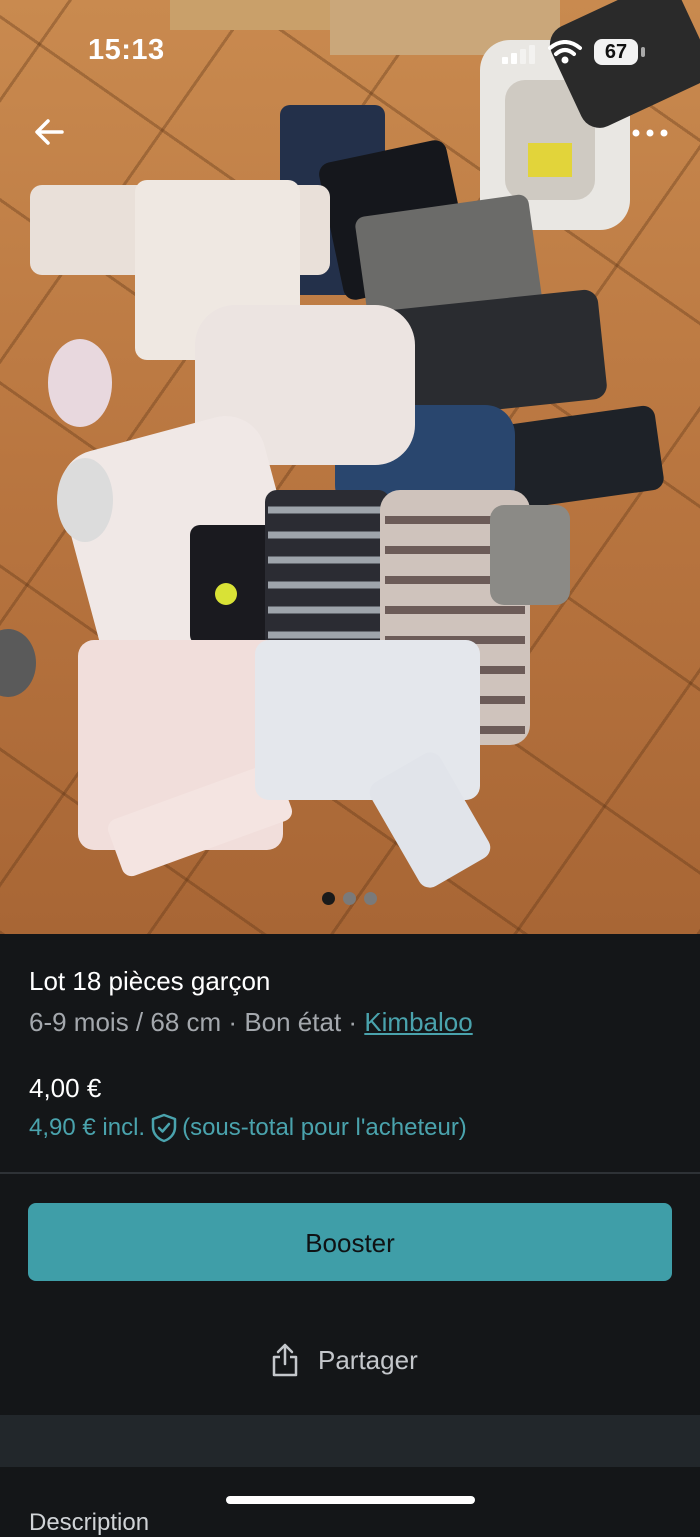 The image size is (700, 1537). Describe the element at coordinates (293, 1022) in the screenshot. I see `listing-condition: Bon état` at that location.